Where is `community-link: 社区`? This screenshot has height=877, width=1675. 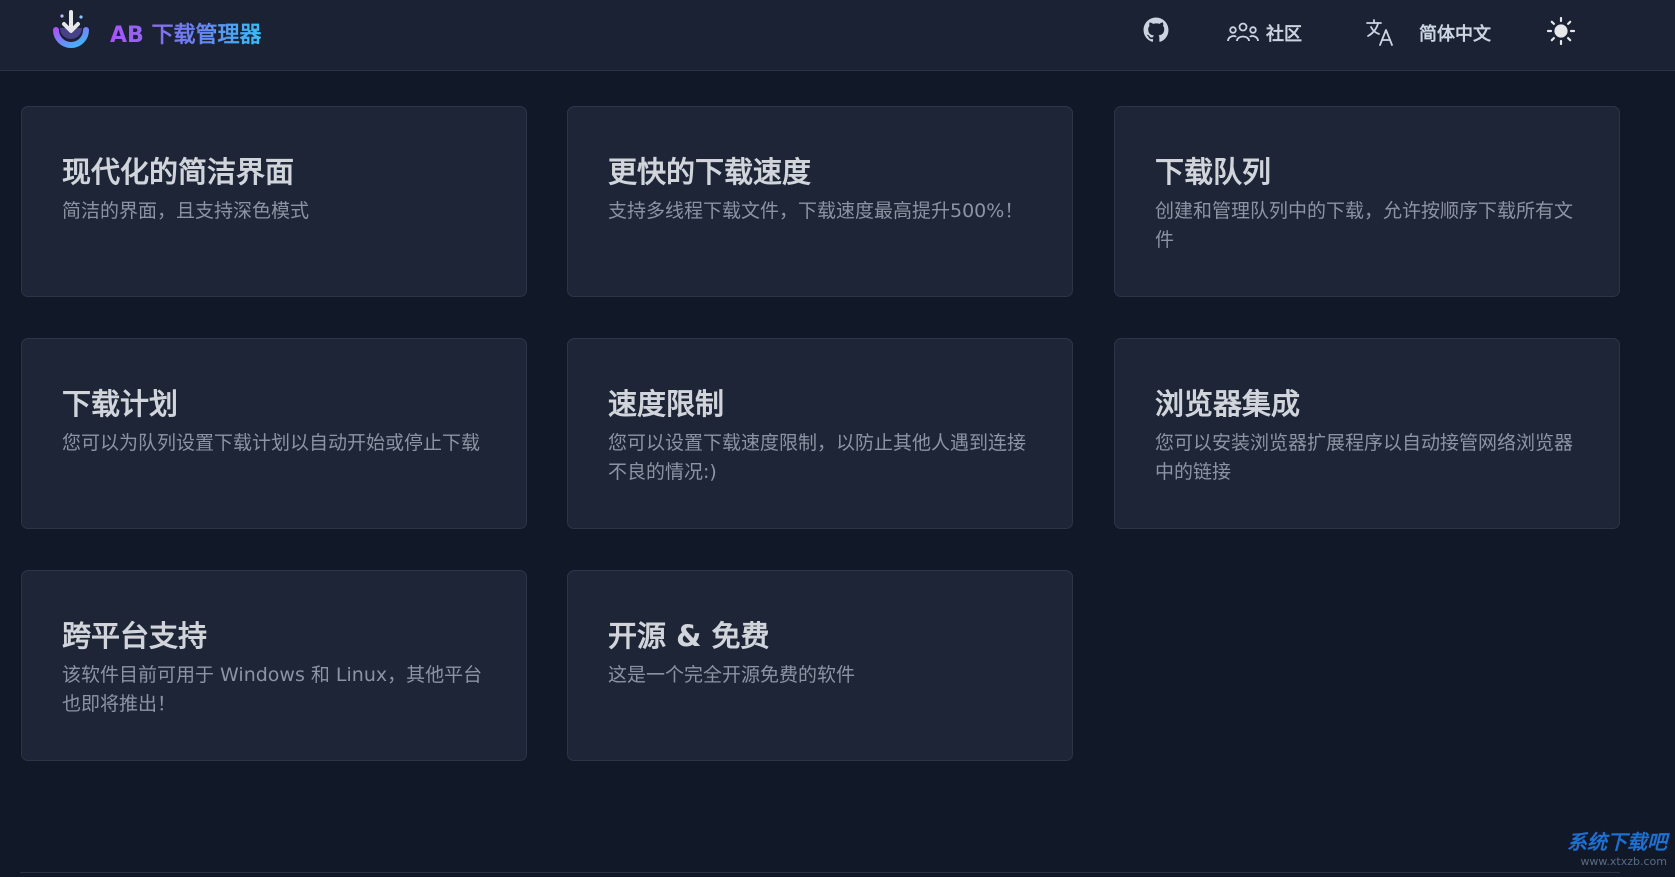 community-link: 社区 is located at coordinates (1284, 33).